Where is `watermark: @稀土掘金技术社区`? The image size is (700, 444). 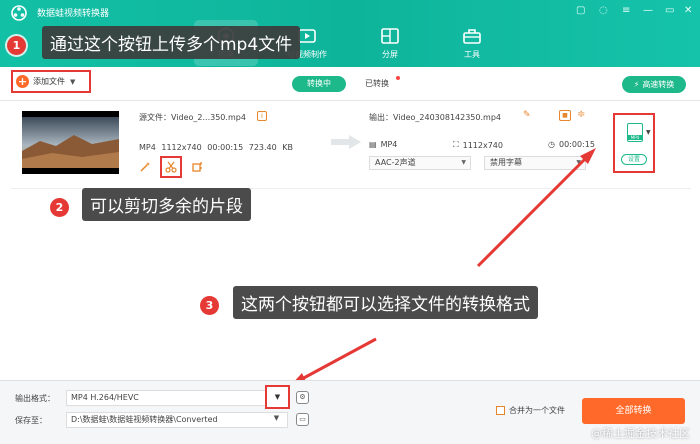
watermark: @稀土掘金技术社区 is located at coordinates (640, 433).